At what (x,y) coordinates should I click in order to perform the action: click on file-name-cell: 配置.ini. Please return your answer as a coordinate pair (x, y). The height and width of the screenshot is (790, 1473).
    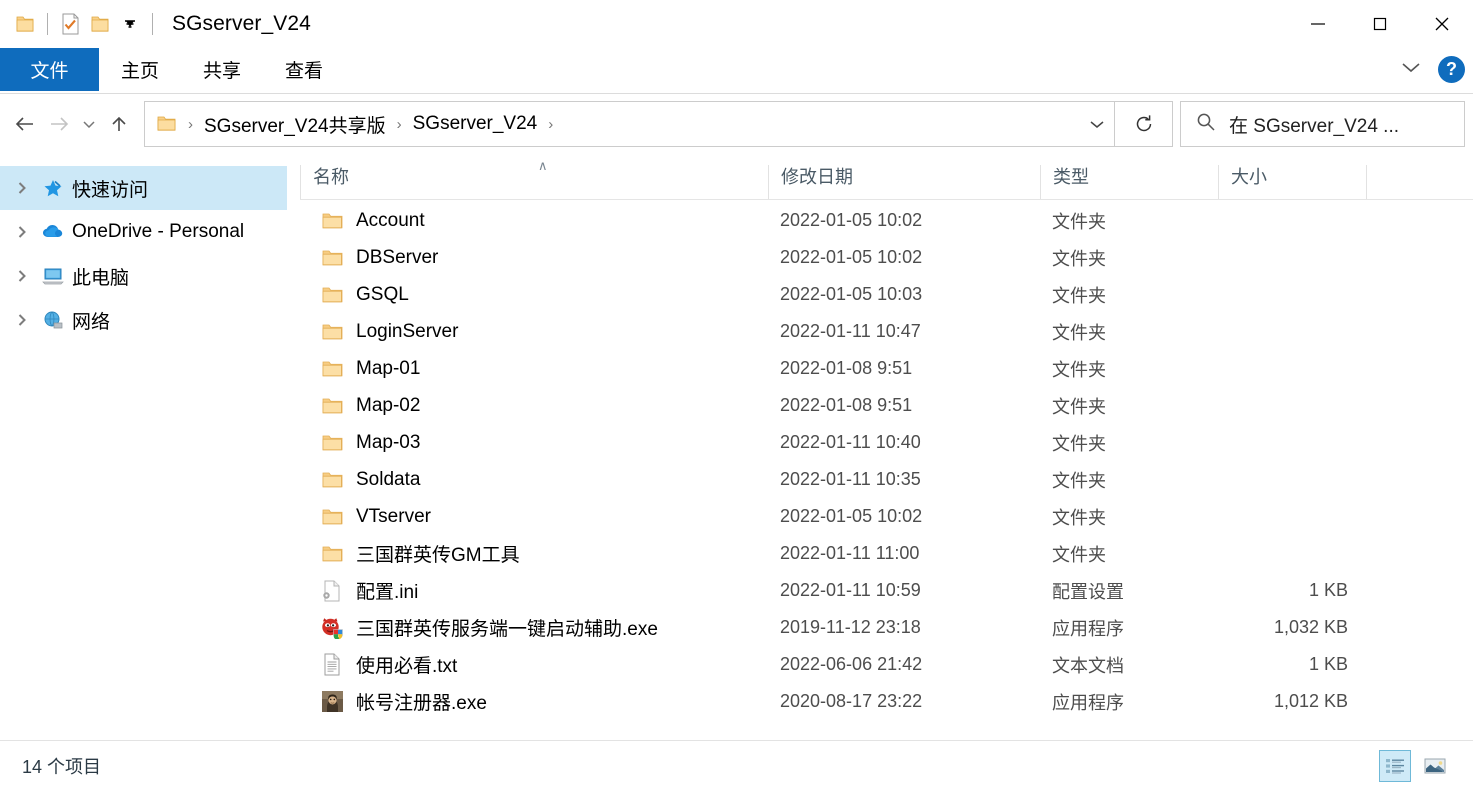
    Looking at the image, I should click on (534, 590).